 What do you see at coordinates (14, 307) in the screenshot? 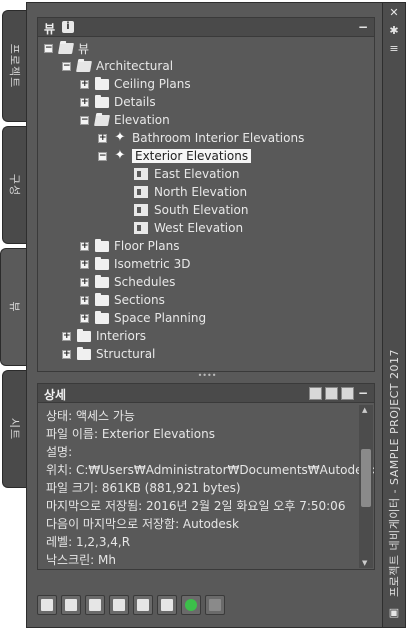
I see `tab-views: 뷰` at bounding box center [14, 307].